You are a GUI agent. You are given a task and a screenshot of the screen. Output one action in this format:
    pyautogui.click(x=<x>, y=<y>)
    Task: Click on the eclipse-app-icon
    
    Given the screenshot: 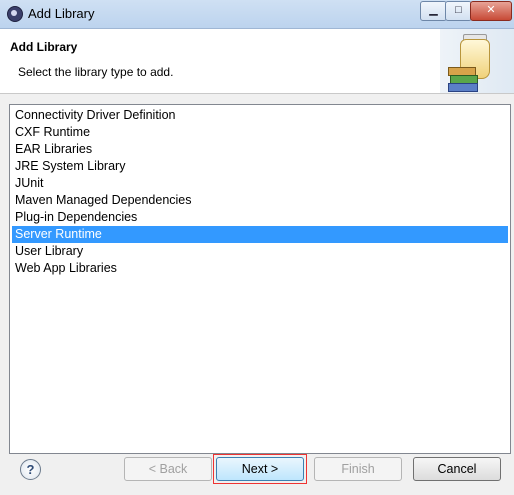 What is the action you would take?
    pyautogui.click(x=15, y=14)
    